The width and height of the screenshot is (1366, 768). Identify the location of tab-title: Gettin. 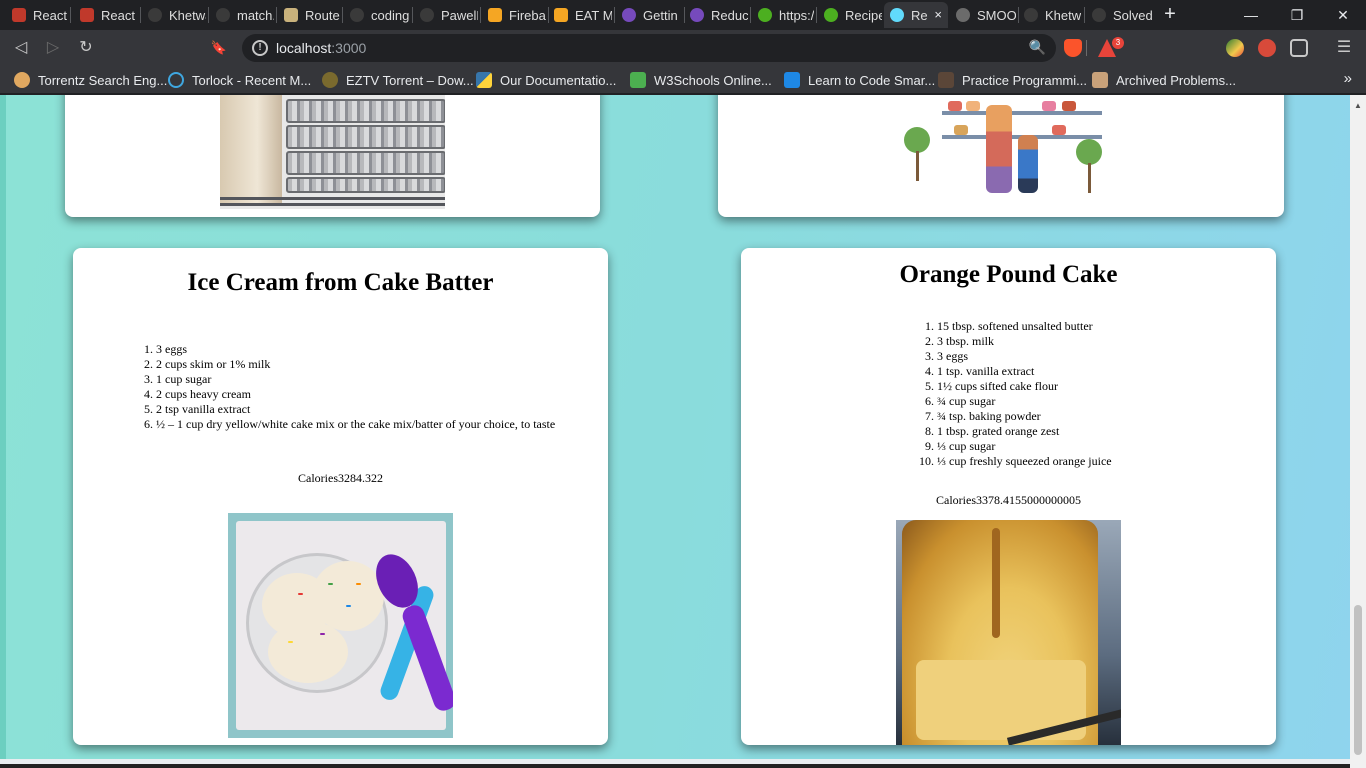
(660, 15).